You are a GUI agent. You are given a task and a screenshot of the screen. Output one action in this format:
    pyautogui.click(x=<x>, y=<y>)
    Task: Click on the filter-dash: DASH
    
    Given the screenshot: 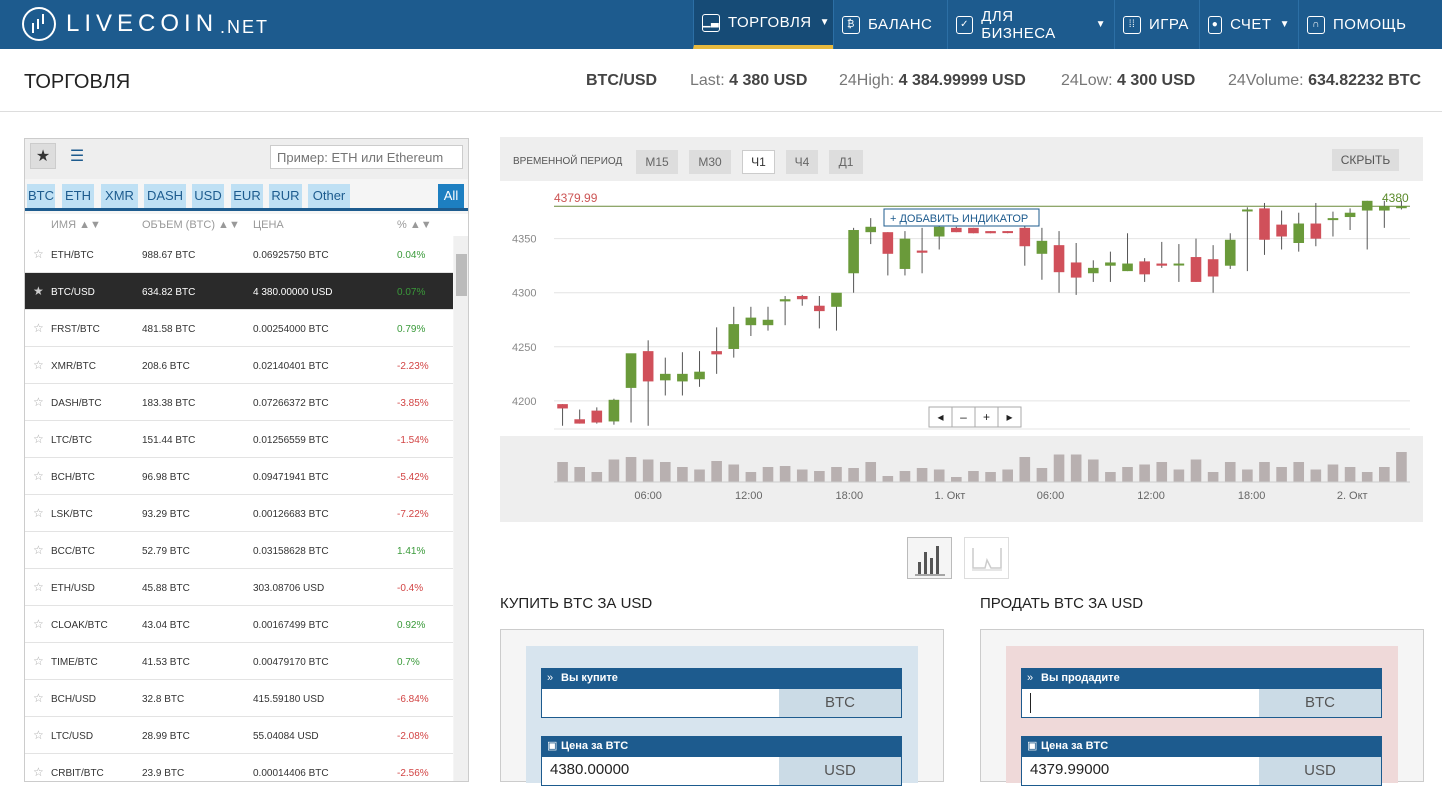 What is the action you would take?
    pyautogui.click(x=165, y=196)
    